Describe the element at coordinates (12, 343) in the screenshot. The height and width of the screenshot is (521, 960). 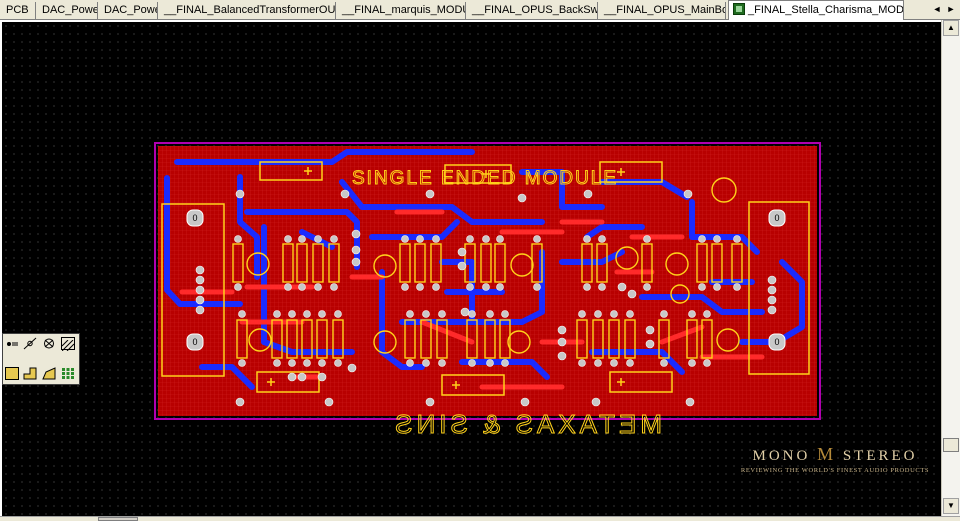
I see `place-pad-icon` at that location.